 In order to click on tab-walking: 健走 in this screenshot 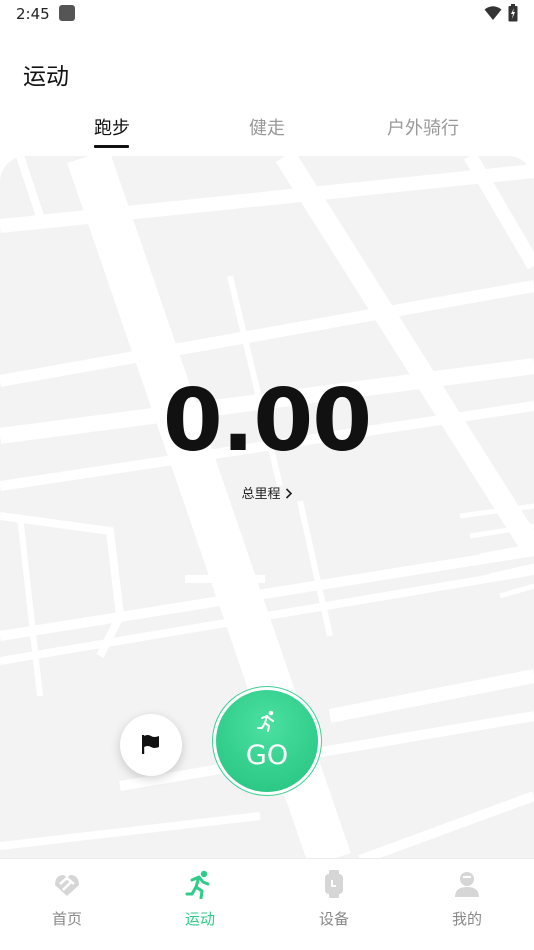, I will do `click(267, 127)`.